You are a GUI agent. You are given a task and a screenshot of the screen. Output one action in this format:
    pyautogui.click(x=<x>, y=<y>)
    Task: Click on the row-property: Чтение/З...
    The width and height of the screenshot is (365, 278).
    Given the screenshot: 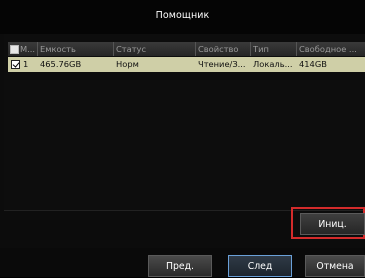 What is the action you would take?
    pyautogui.click(x=222, y=64)
    